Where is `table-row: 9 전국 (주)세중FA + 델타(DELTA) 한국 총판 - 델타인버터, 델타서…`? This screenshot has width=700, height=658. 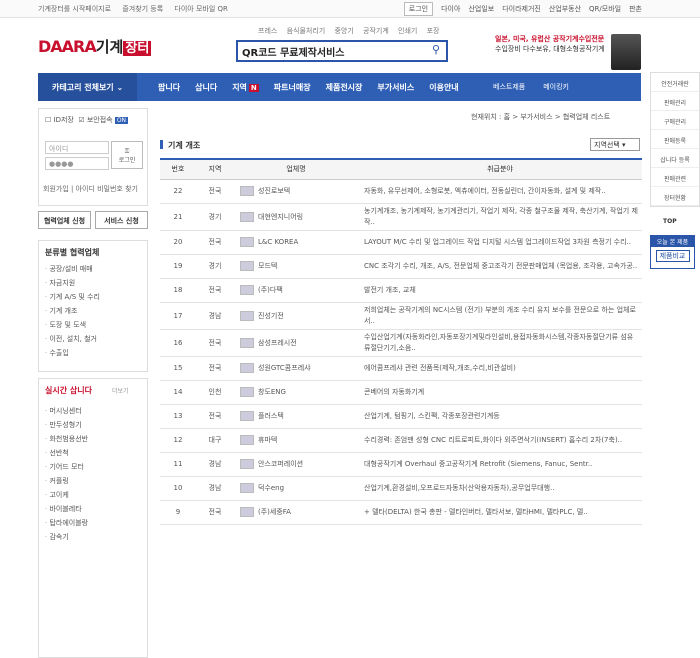
table-row: 9 전국 (주)세중FA + 델타(DELTA) 한국 총판 - 델타인버터, 델타서… is located at coordinates (401, 512).